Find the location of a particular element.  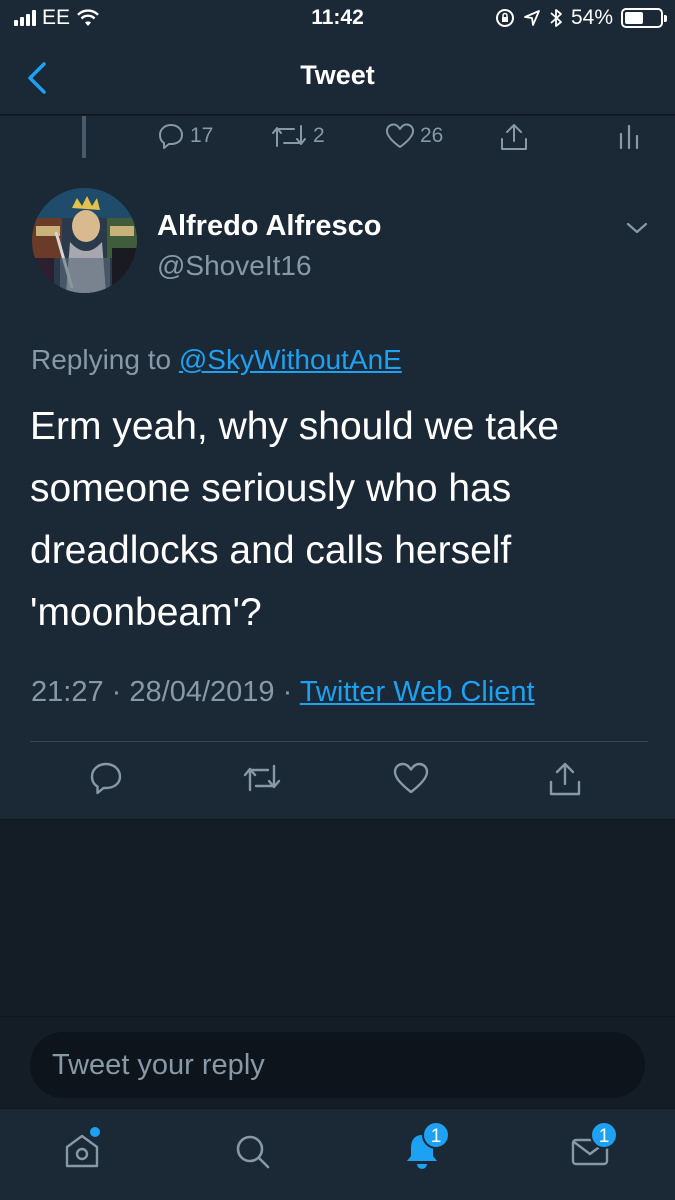

previous-retweet-button: 2 is located at coordinates (297, 136).